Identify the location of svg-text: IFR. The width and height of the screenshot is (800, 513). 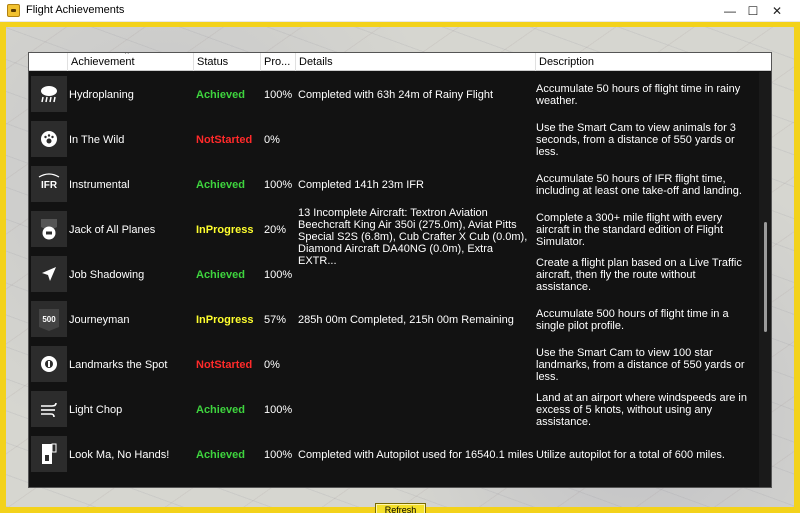
(49, 185).